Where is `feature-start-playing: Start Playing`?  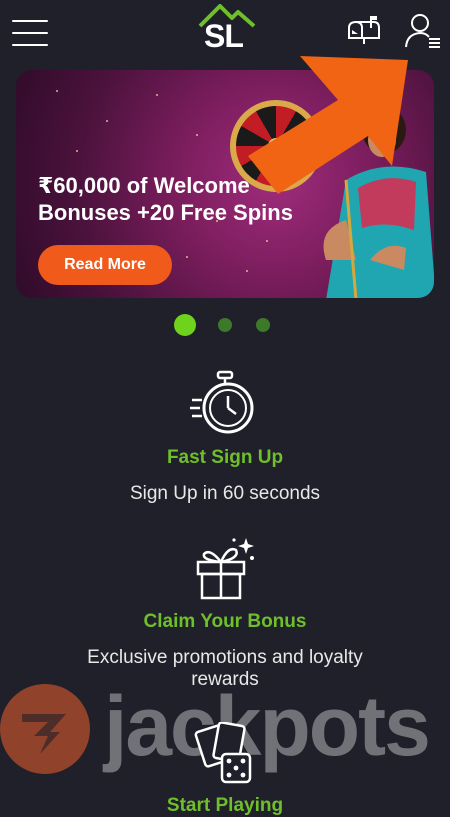
feature-start-playing: Start Playing is located at coordinates (225, 769).